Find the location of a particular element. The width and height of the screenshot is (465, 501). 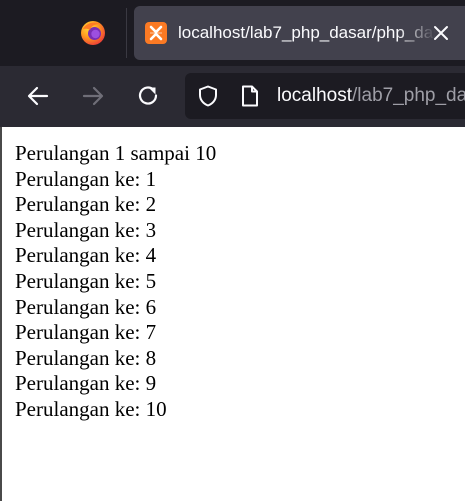

heading-line: Perulangan 1 sampai 10 is located at coordinates (116, 153).